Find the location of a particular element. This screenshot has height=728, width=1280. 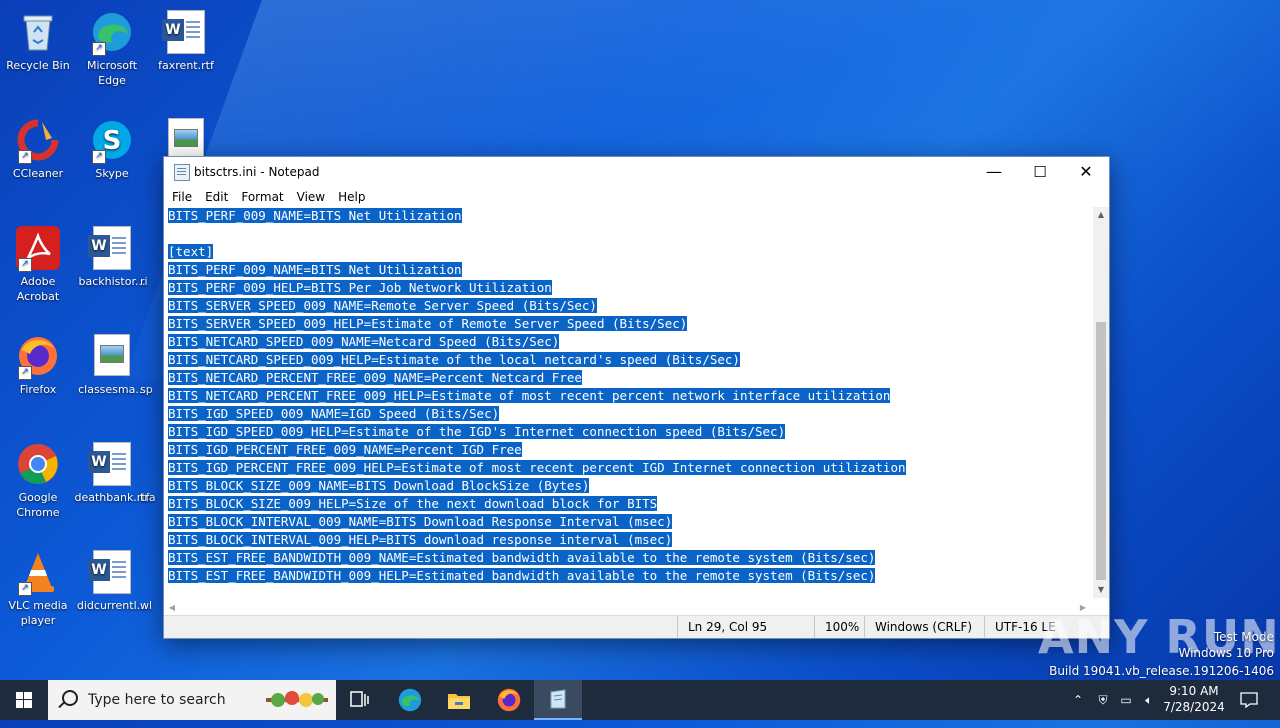

ccleaner-icon: ↗ is located at coordinates (38, 141).